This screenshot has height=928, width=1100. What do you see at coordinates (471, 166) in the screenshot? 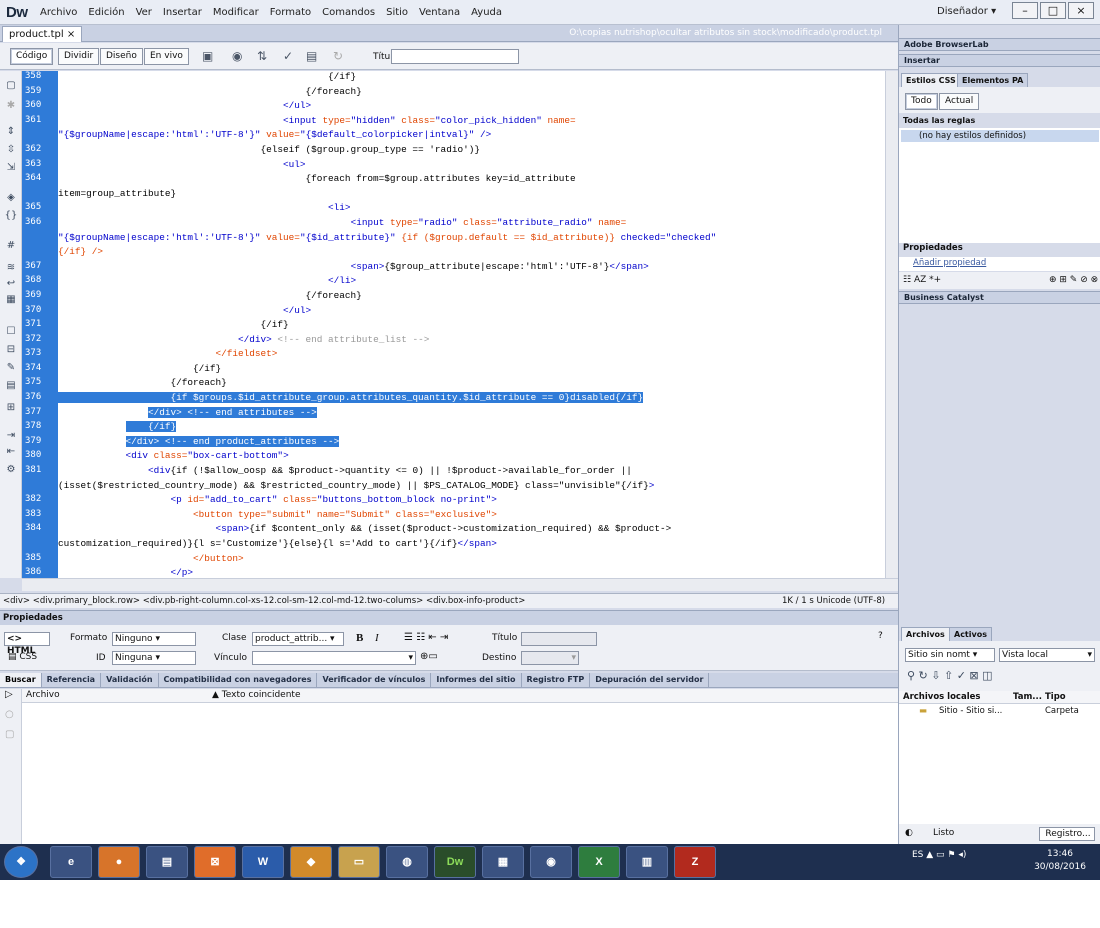
I see `code-line: <ul>` at bounding box center [471, 166].